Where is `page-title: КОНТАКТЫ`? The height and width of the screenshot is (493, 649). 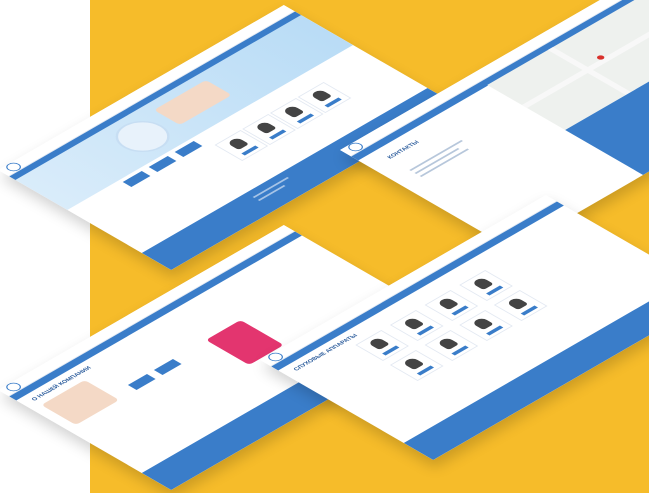 page-title: КОНТАКТЫ is located at coordinates (404, 150).